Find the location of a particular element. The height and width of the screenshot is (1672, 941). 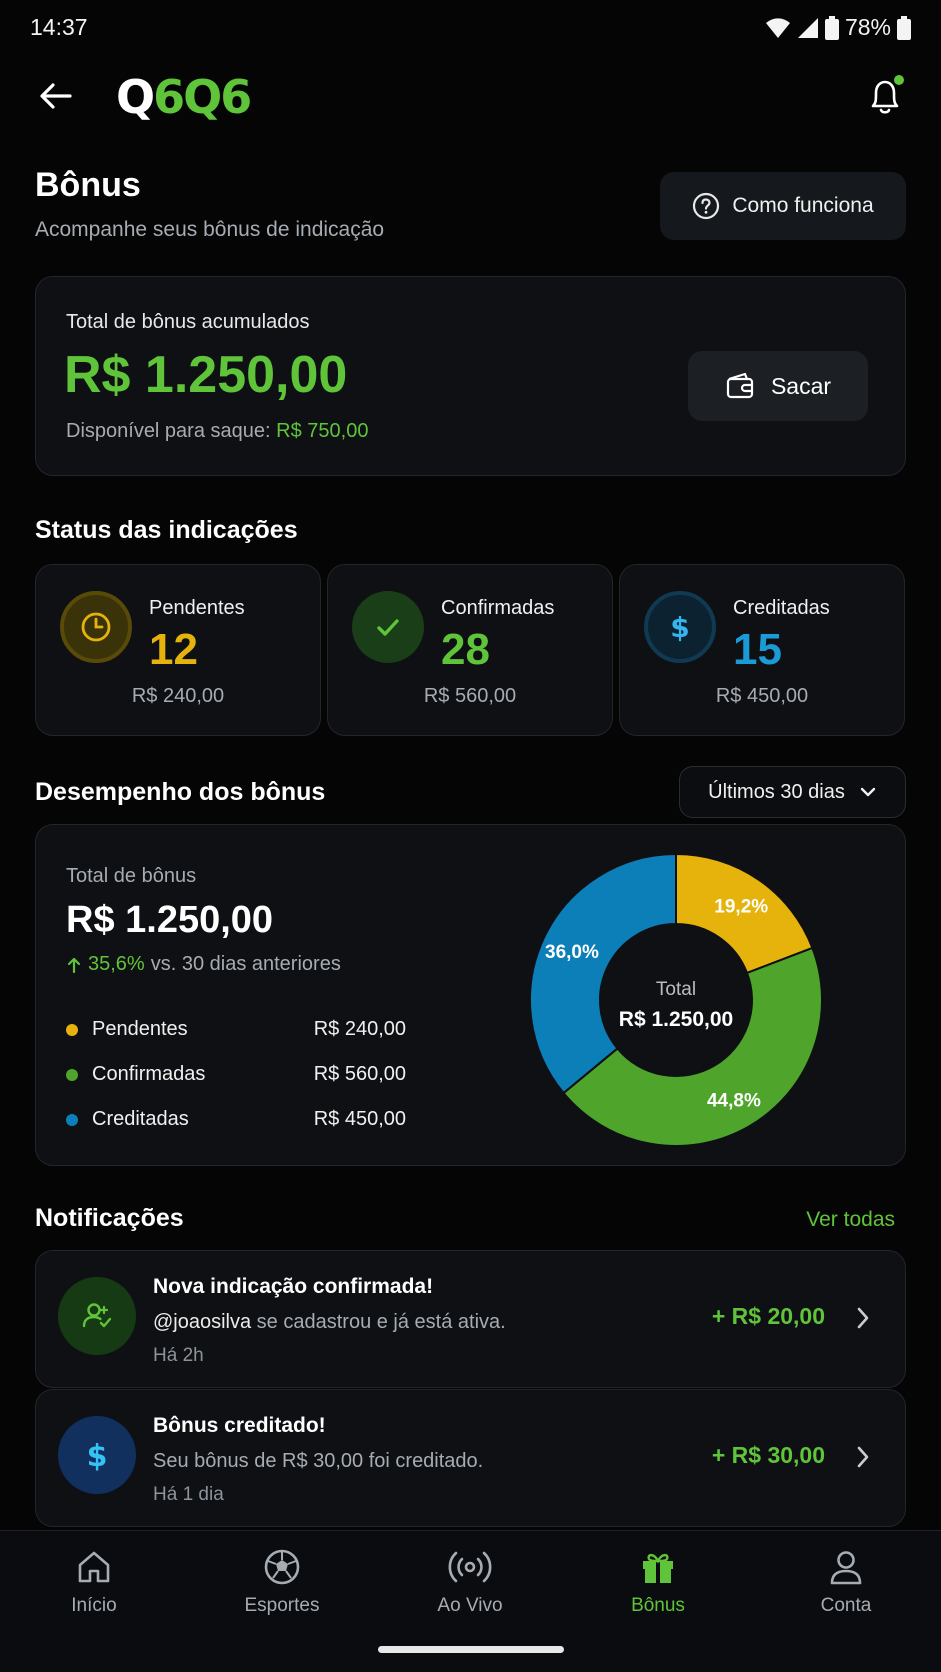

gift-icon is located at coordinates (658, 1568).